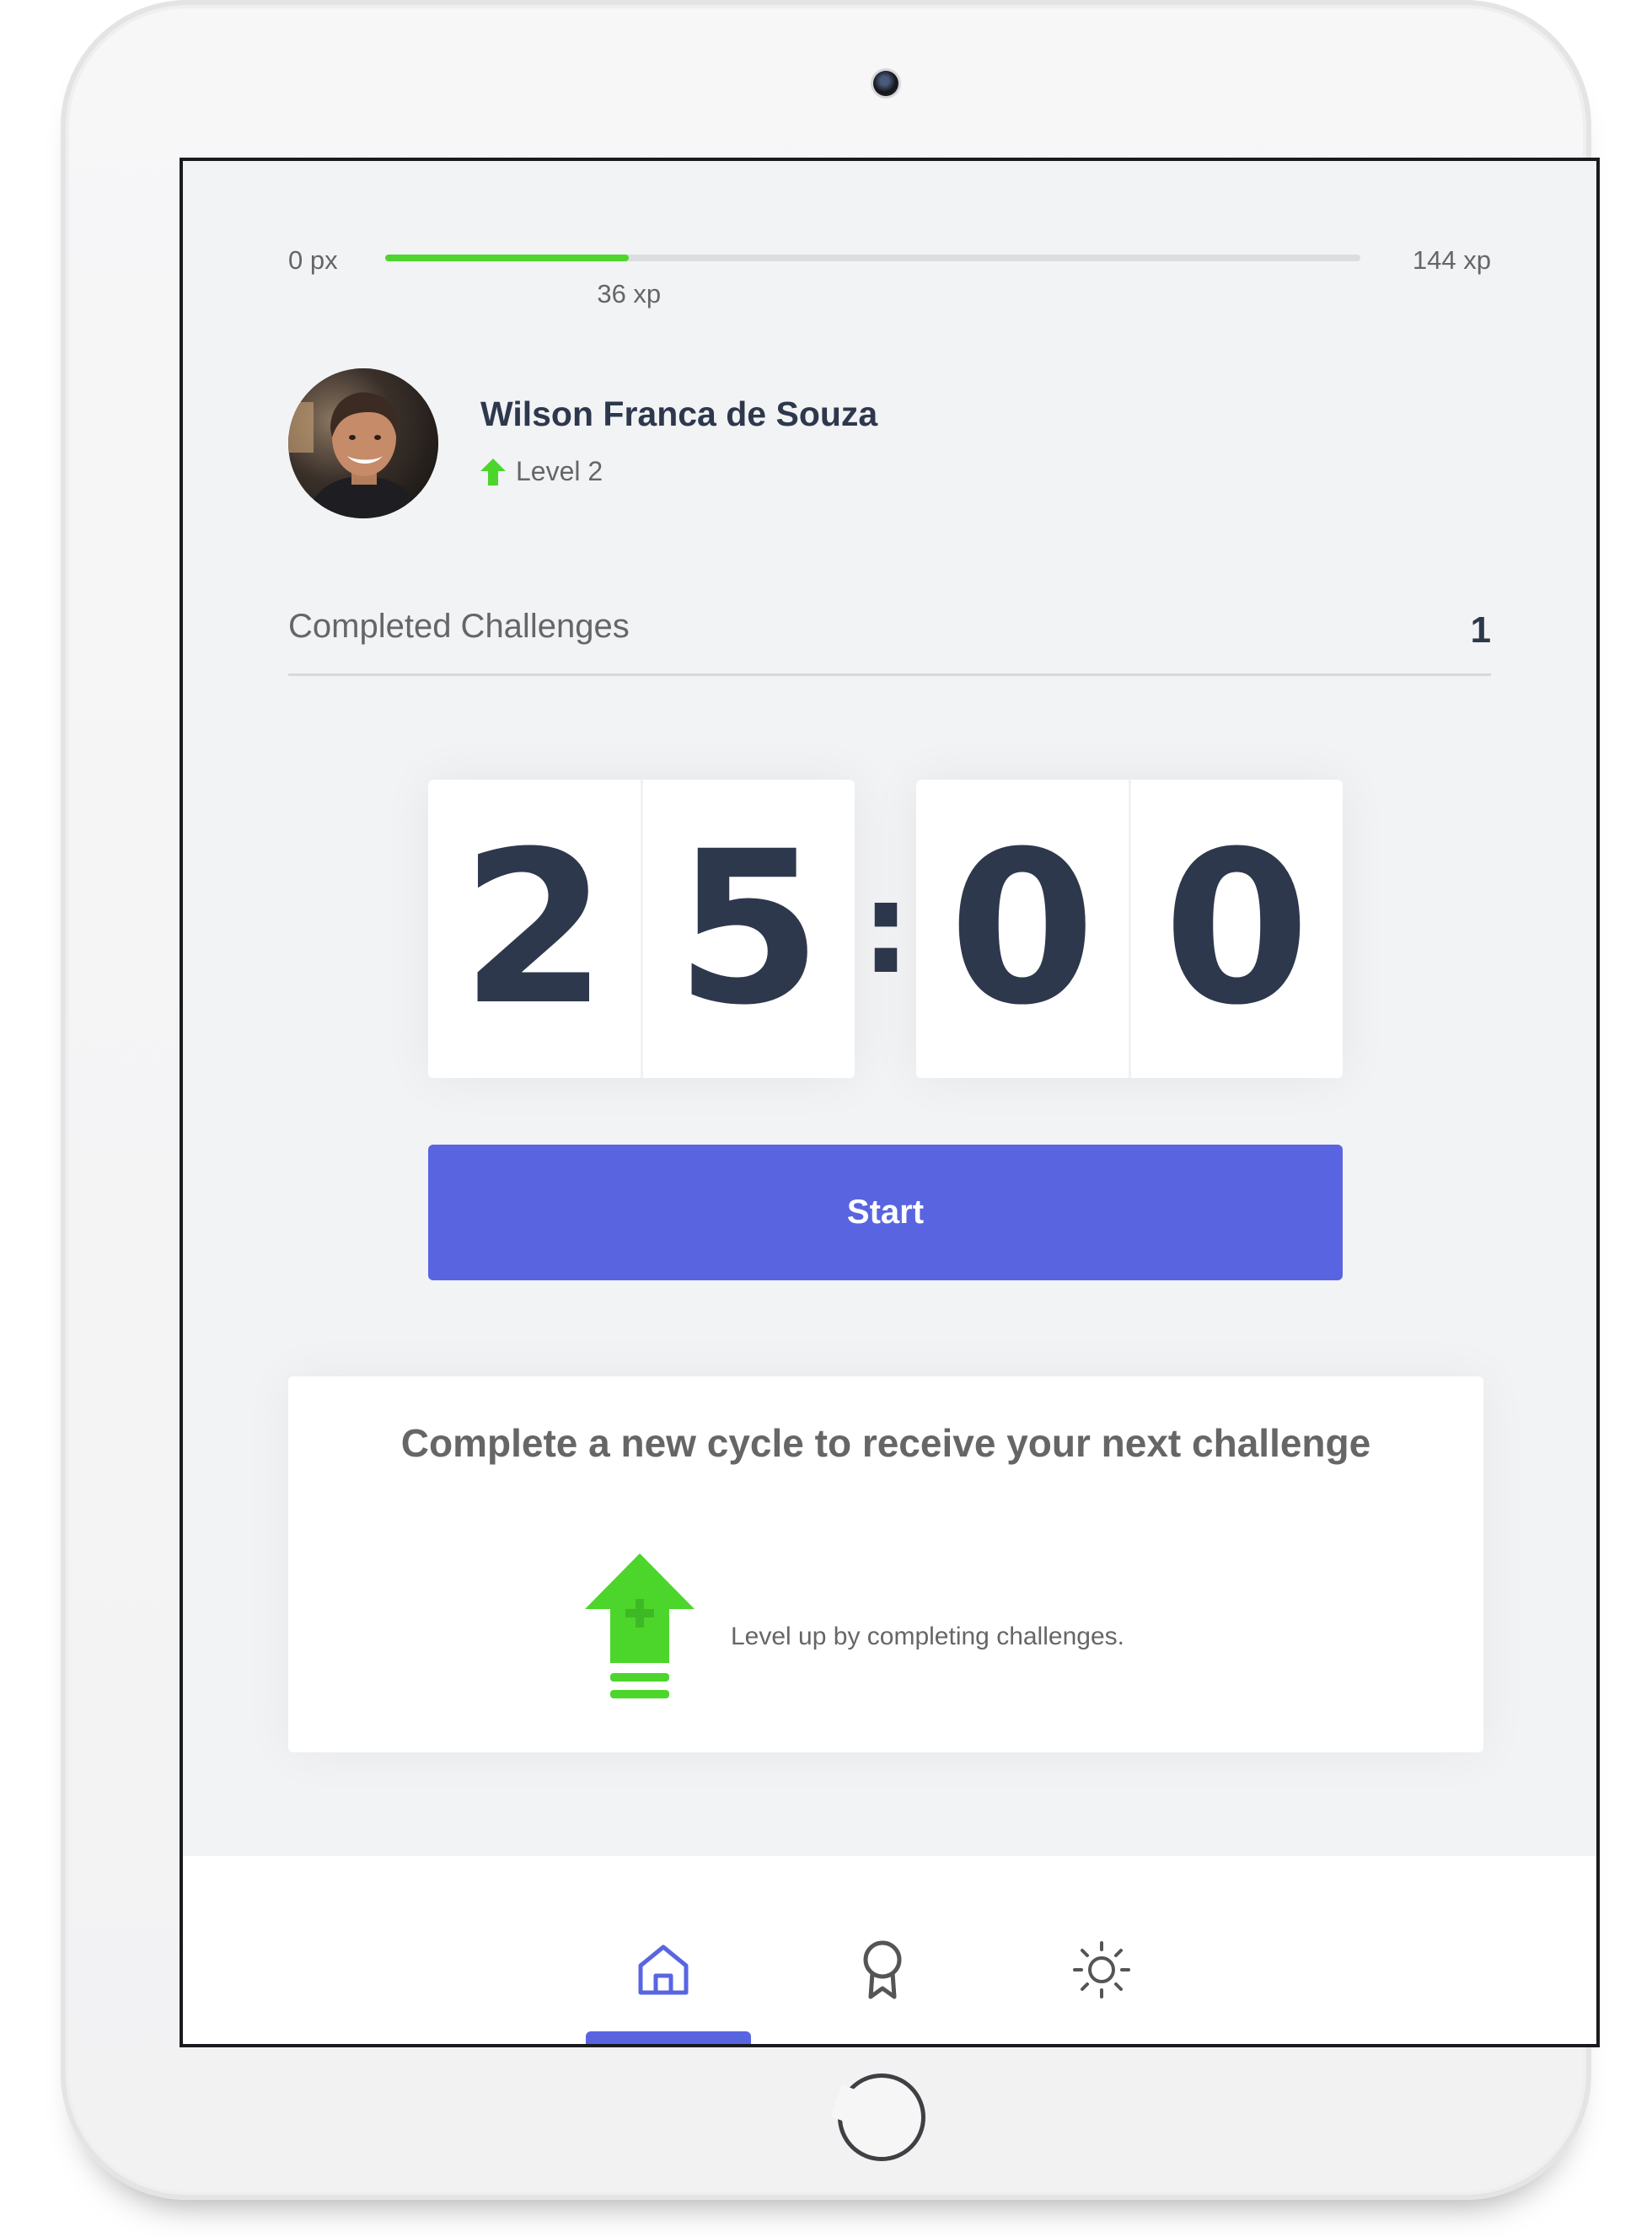  Describe the element at coordinates (629, 293) in the screenshot. I see `xp-current-label: 36 xp` at that location.